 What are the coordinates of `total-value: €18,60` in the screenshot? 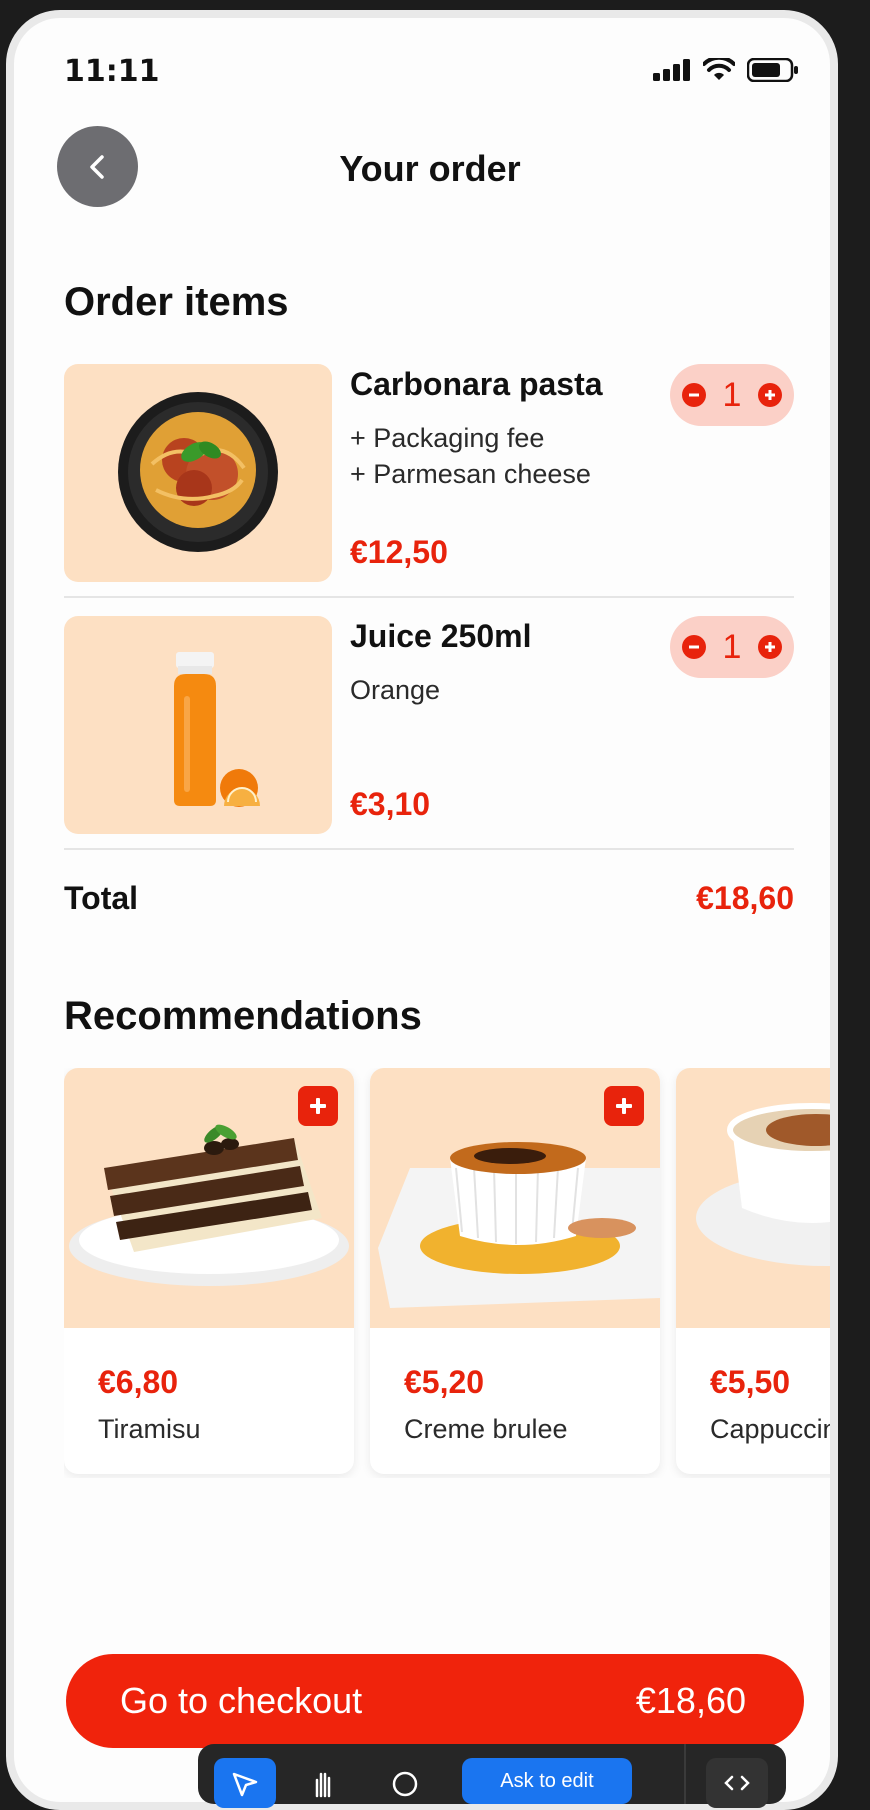 It's located at (745, 898).